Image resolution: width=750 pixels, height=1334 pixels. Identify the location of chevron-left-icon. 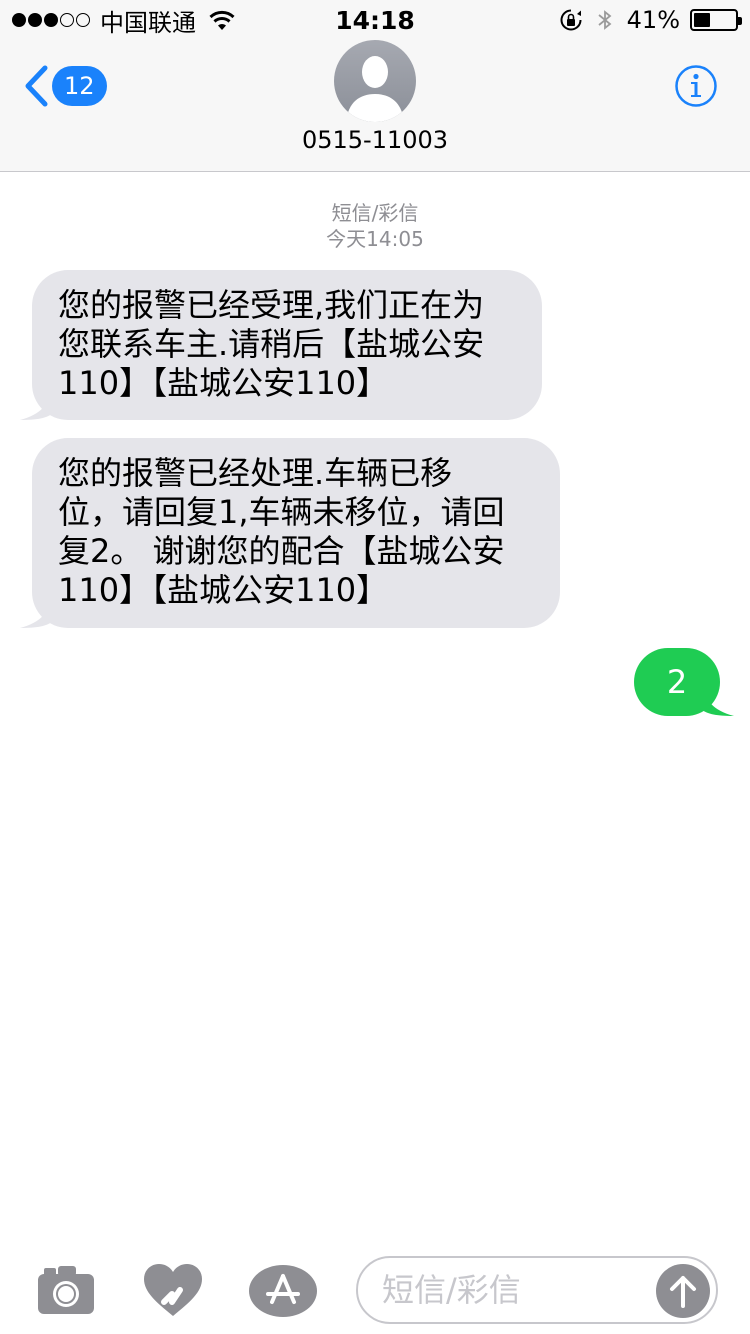
(36, 86).